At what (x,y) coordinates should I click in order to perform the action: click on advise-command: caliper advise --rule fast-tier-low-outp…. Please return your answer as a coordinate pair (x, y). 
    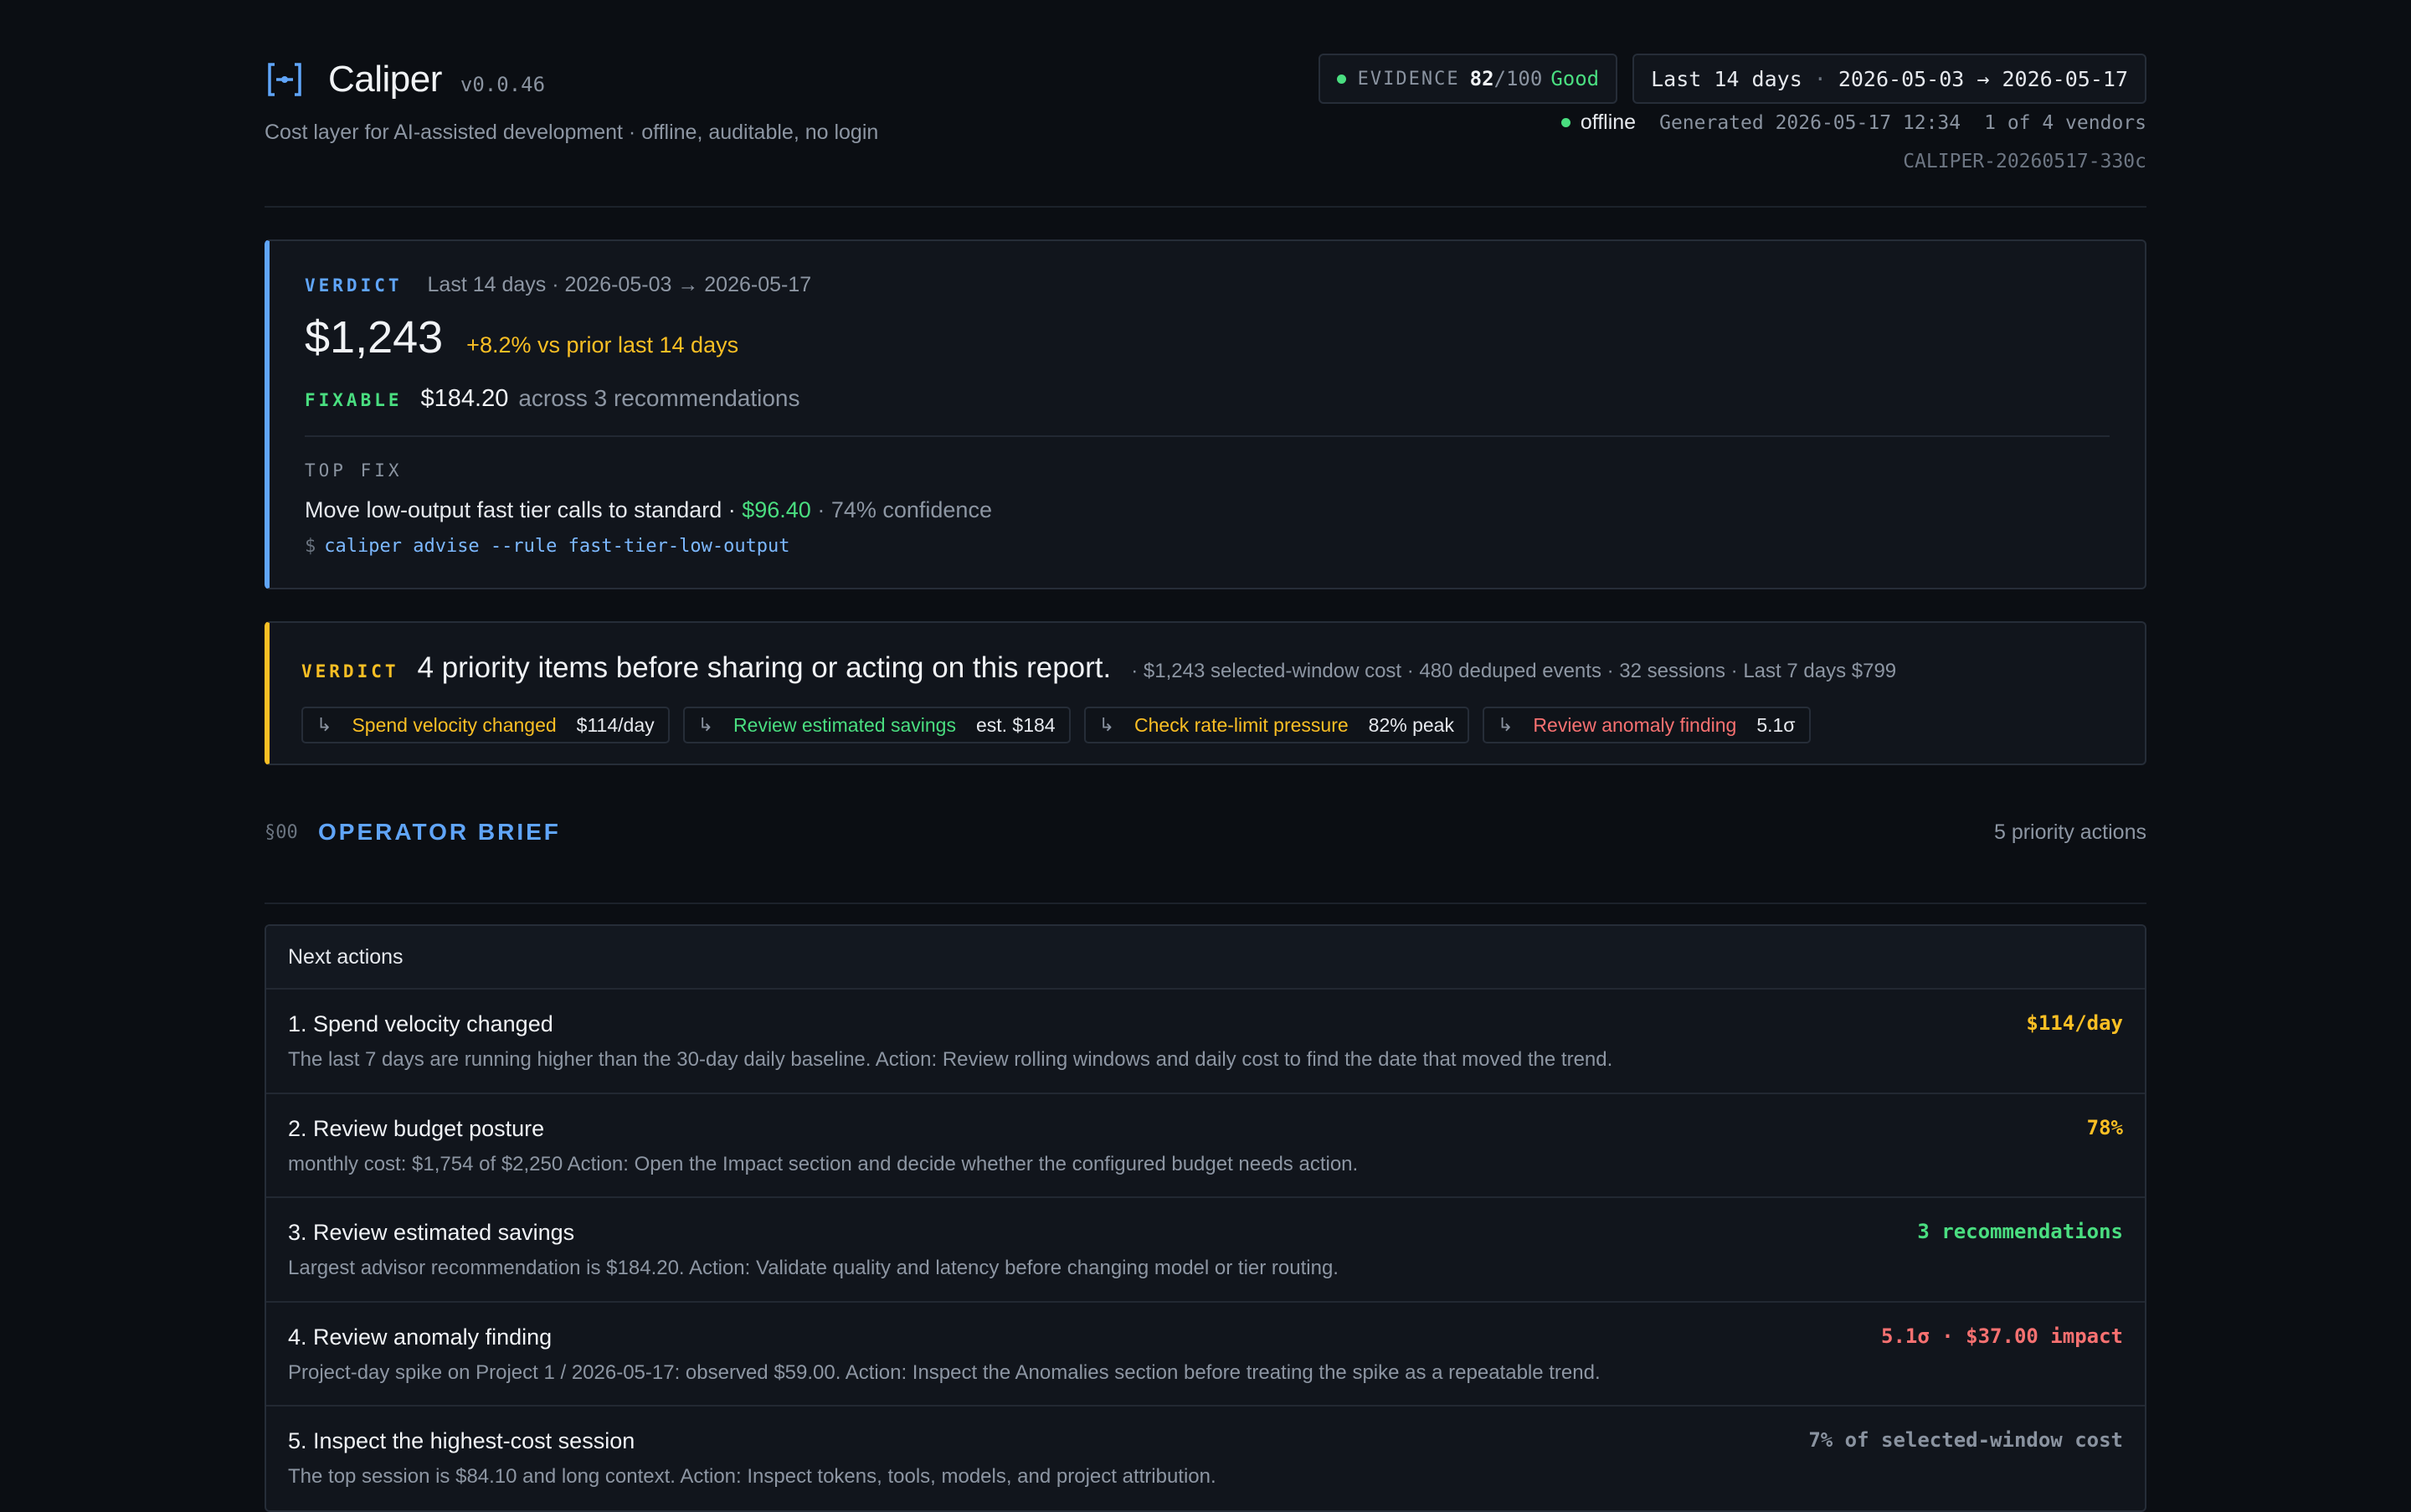
    Looking at the image, I should click on (556, 546).